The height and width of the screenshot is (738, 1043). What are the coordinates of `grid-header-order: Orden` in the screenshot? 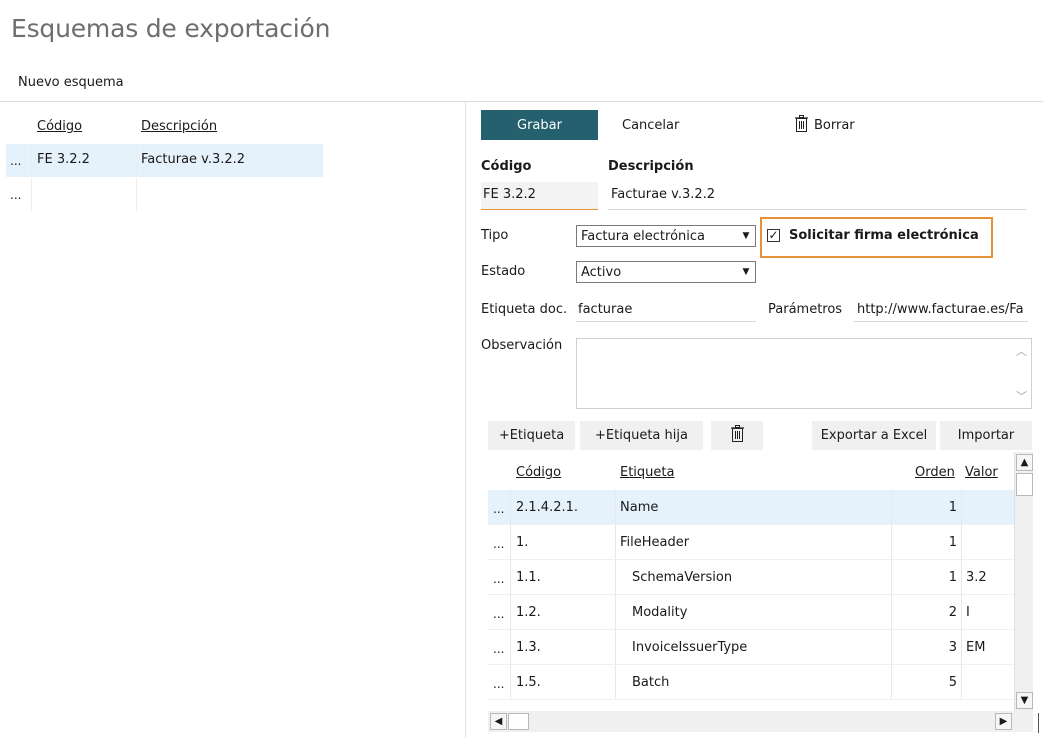 It's located at (935, 472).